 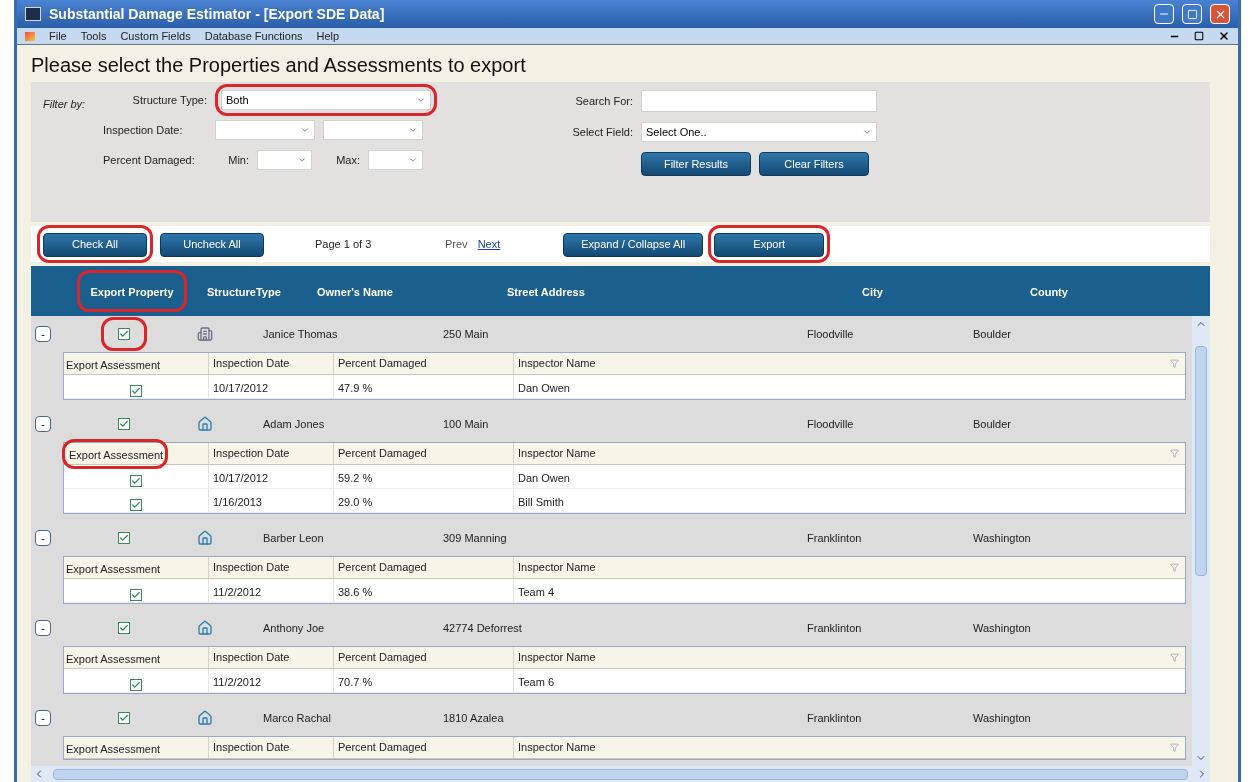 I want to click on horizontal-scrollbar, so click(x=620, y=774).